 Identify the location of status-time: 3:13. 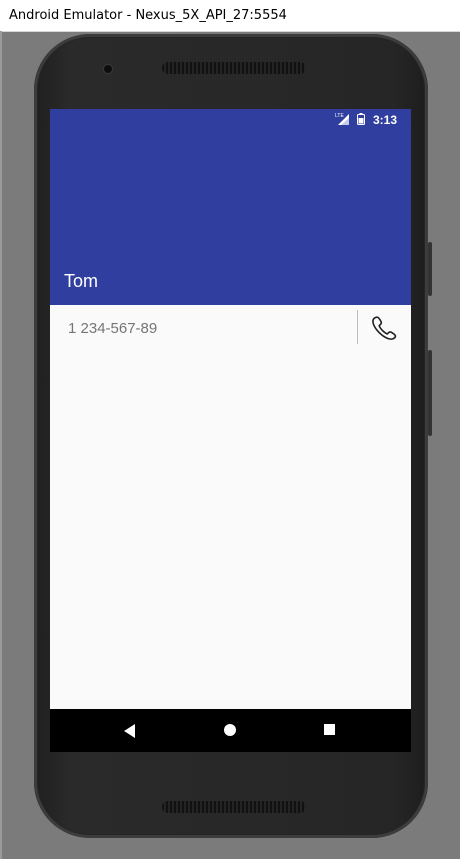
(384, 120).